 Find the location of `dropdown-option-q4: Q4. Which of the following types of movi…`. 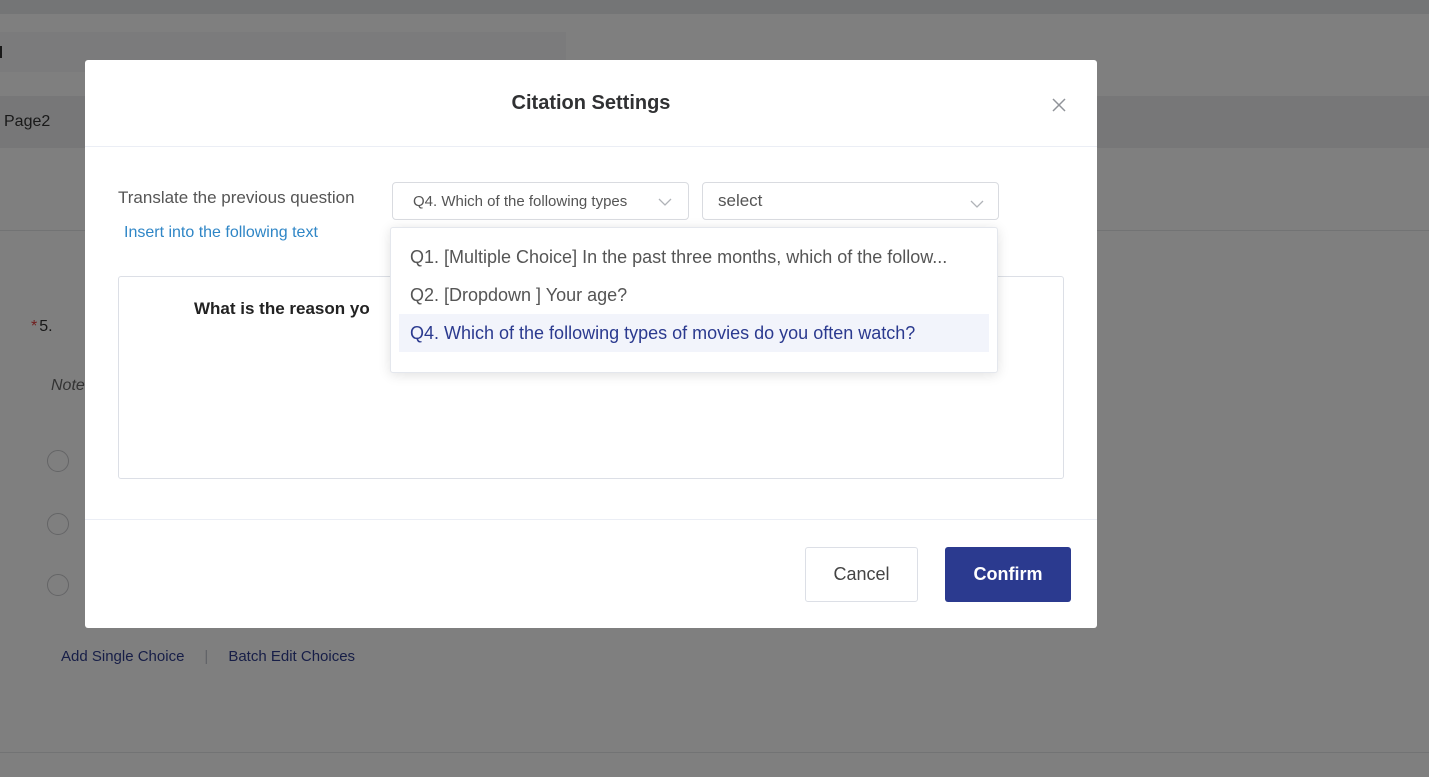

dropdown-option-q4: Q4. Which of the following types of movi… is located at coordinates (694, 333).